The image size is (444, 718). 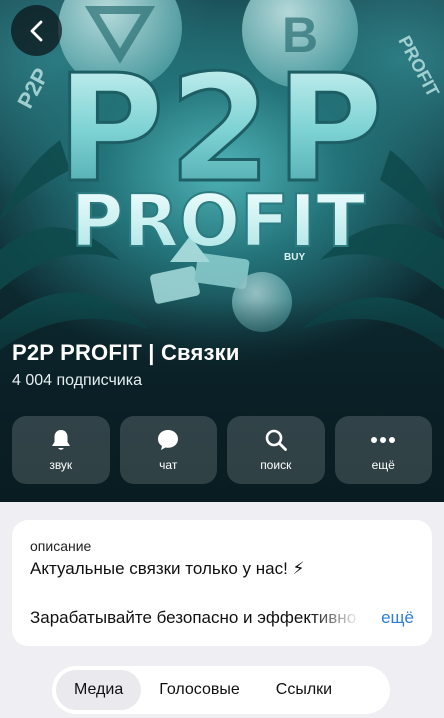 I want to click on description-label: описание, so click(x=61, y=546).